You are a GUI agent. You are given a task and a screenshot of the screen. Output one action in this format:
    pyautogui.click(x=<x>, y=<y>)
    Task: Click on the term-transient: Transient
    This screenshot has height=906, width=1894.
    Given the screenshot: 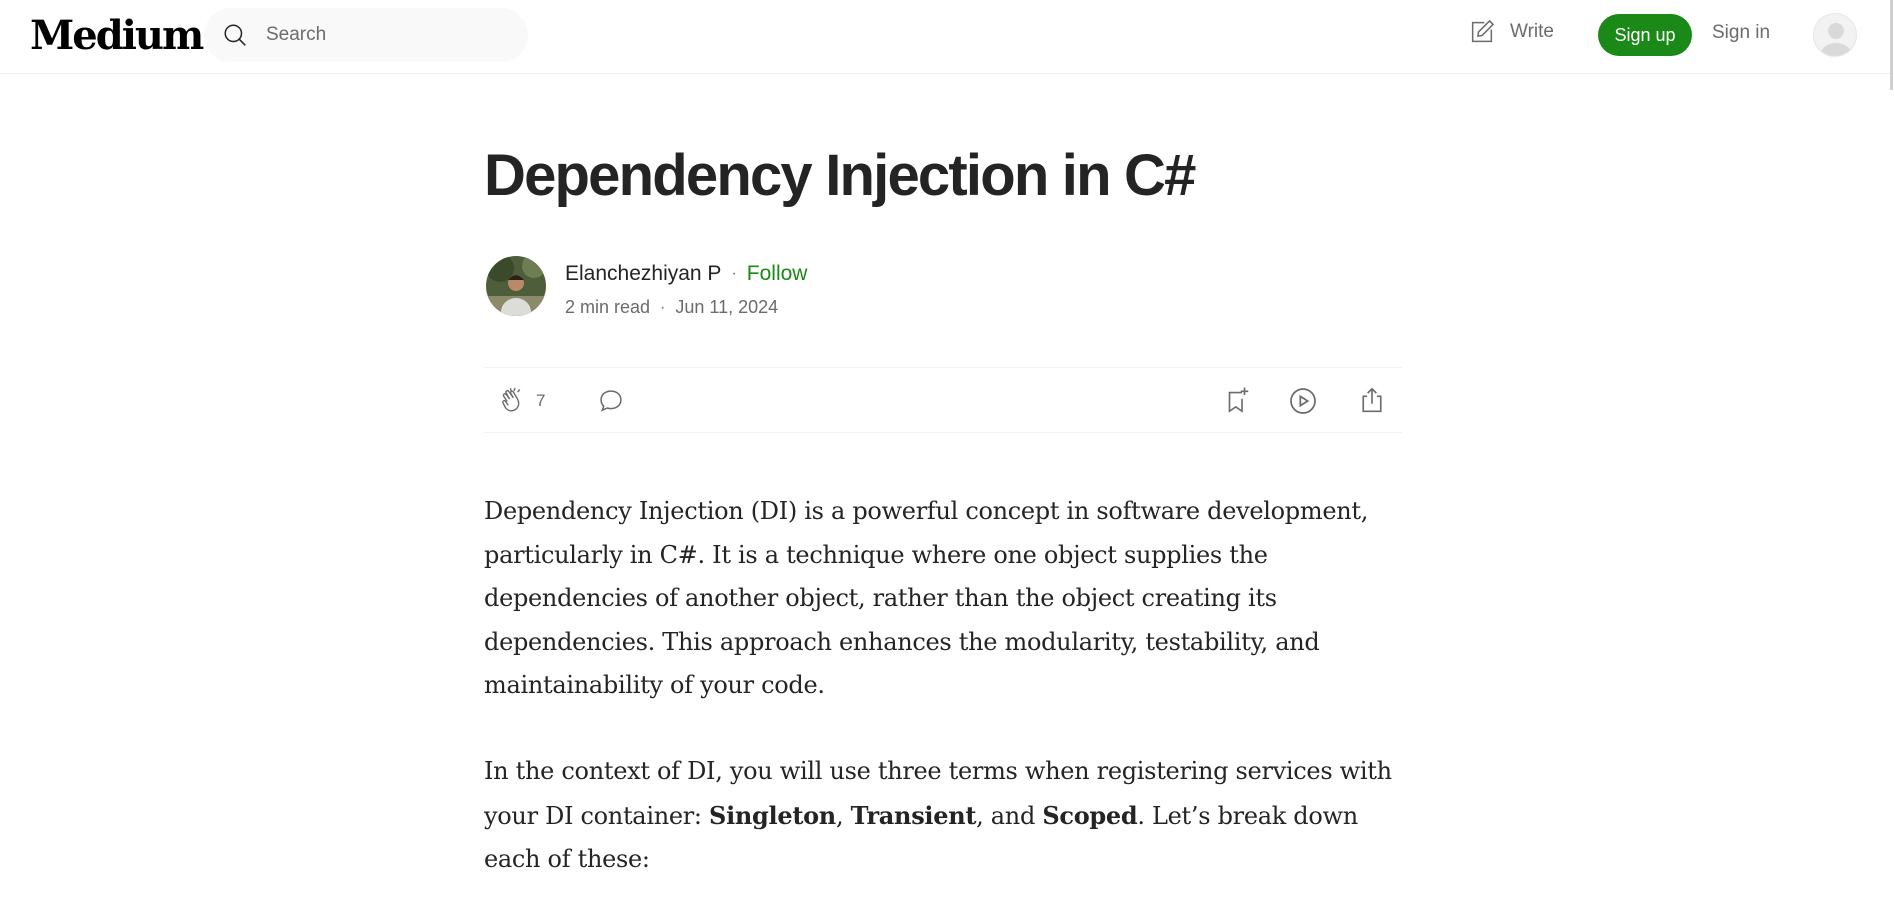 What is the action you would take?
    pyautogui.click(x=913, y=815)
    